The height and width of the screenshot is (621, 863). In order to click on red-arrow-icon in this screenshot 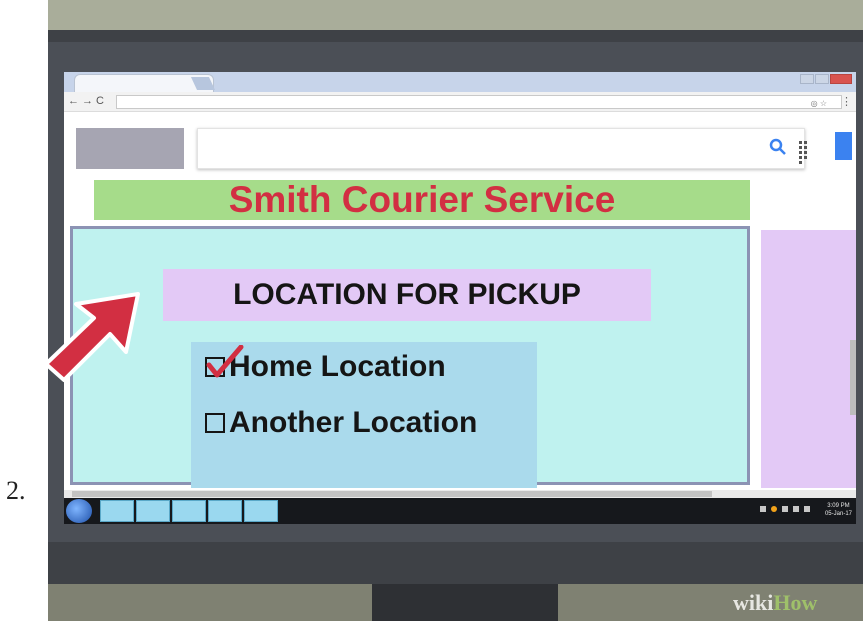, I will do `click(92, 337)`.